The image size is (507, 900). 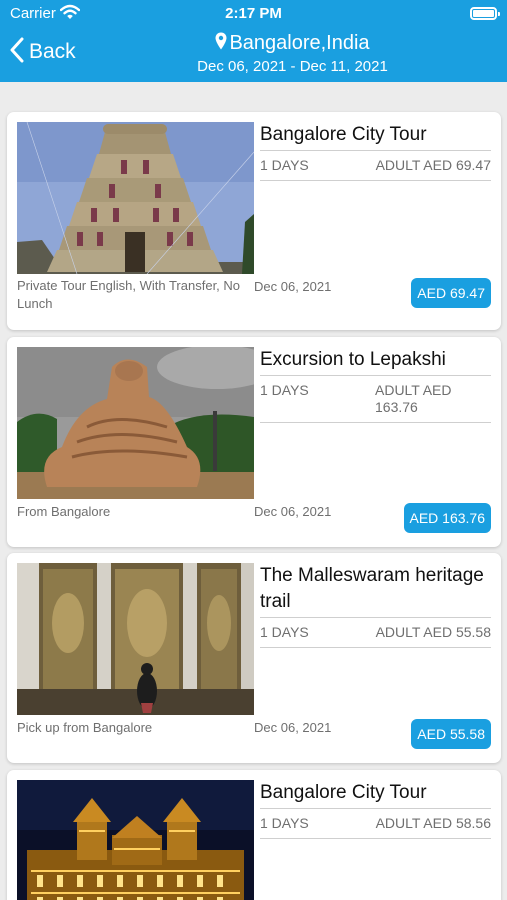 I want to click on page-title: Bangalore,India, so click(x=292, y=43).